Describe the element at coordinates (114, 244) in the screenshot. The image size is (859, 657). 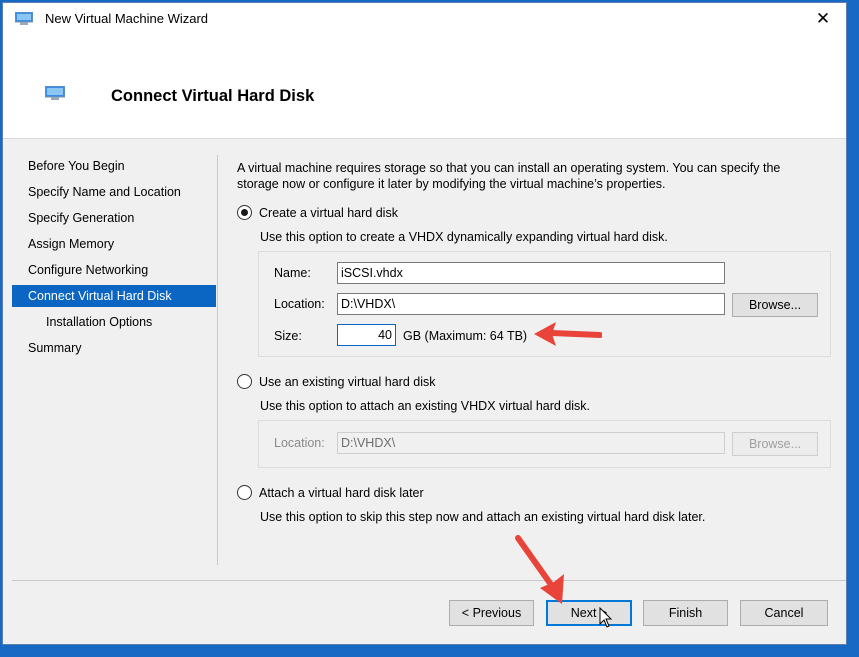
I see `nav-item-assign-memory: Assign Memory` at that location.